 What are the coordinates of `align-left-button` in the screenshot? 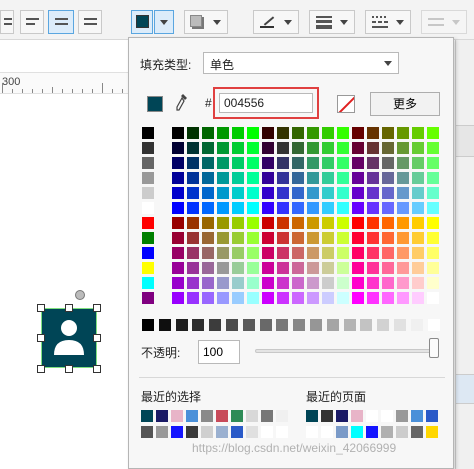 It's located at (7, 22).